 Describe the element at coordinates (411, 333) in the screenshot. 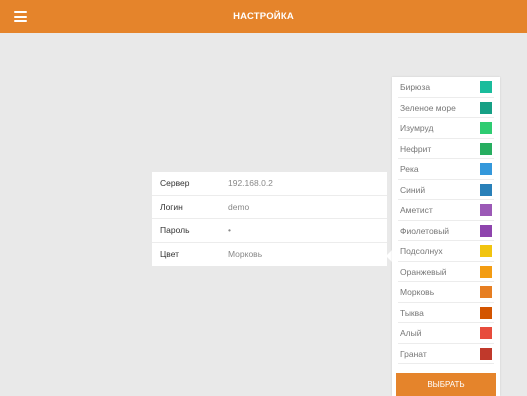

I see `color-option-name: Алый` at that location.